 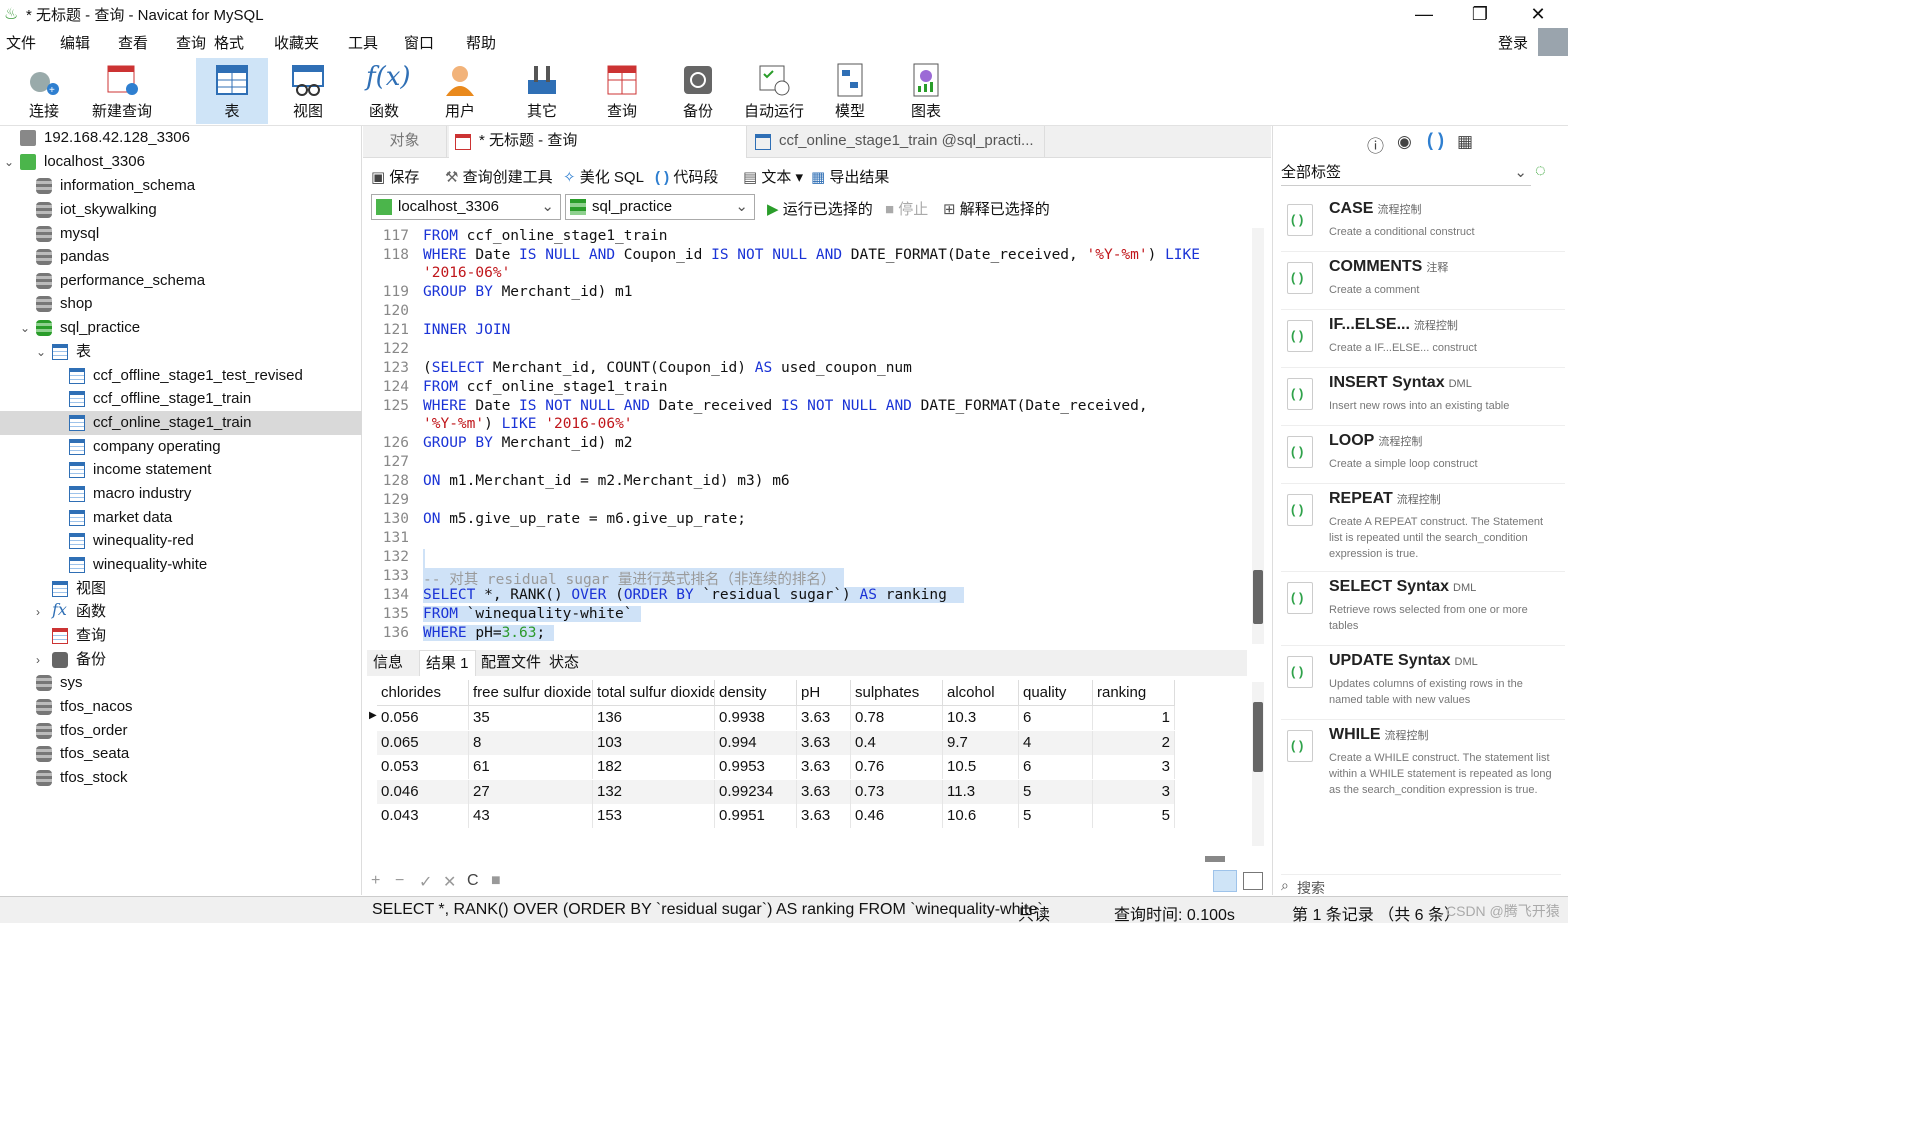 I want to click on table-cell: 2, so click(x=1134, y=742).